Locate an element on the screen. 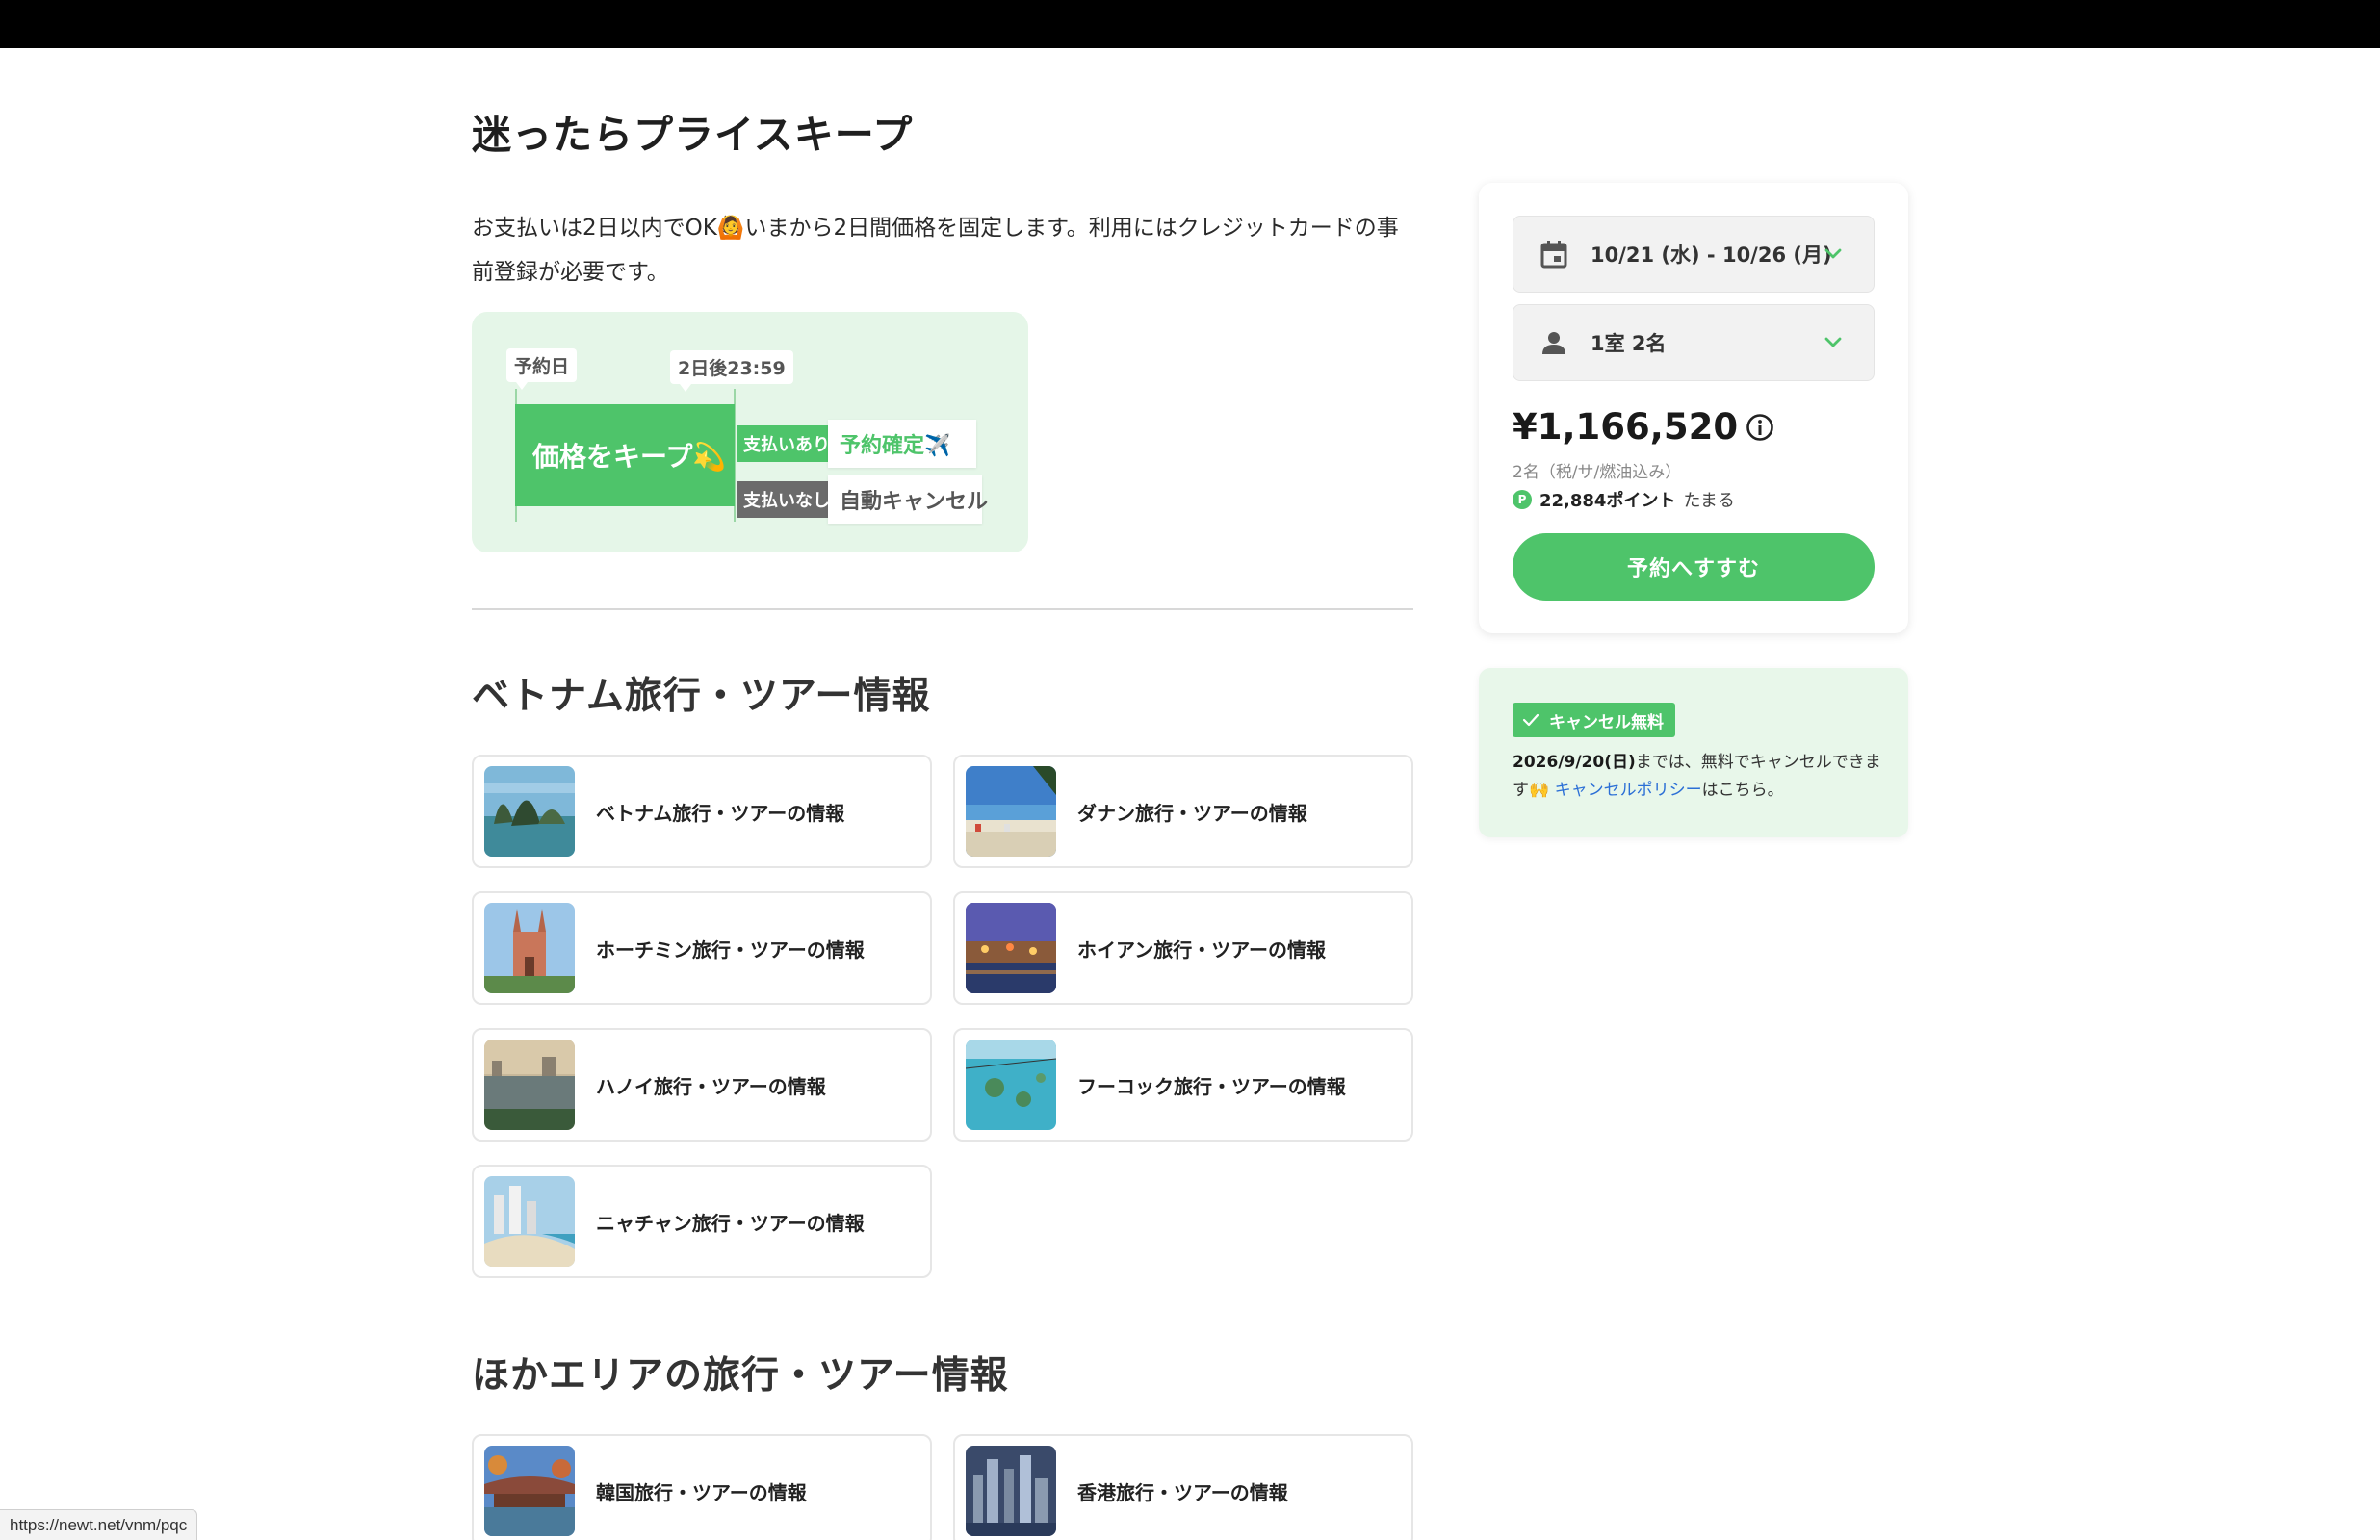 The height and width of the screenshot is (1540, 2380). destination-tile-phuquoc: フーコック旅行・ツアーの情報 is located at coordinates (1183, 1085).